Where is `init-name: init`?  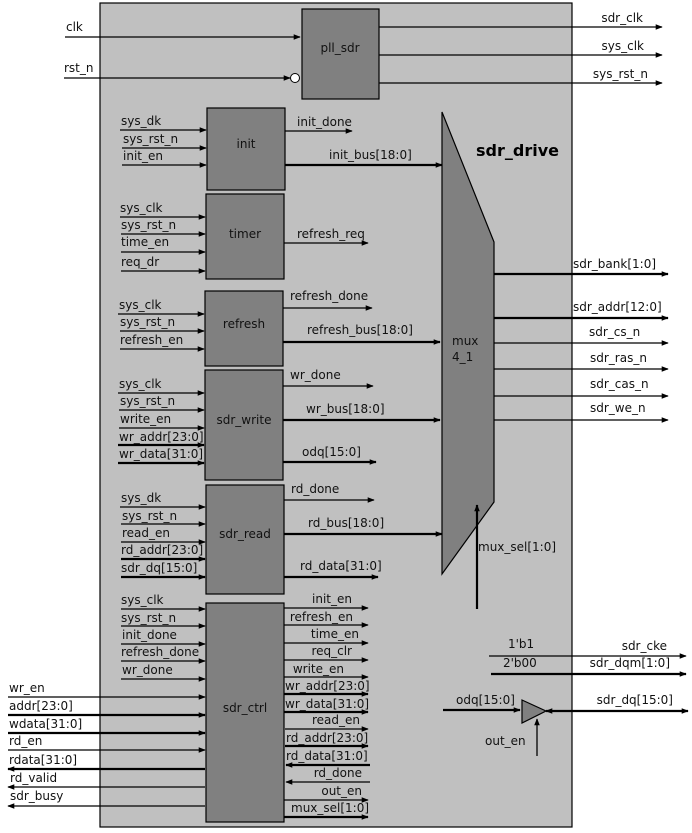 init-name: init is located at coordinates (246, 144).